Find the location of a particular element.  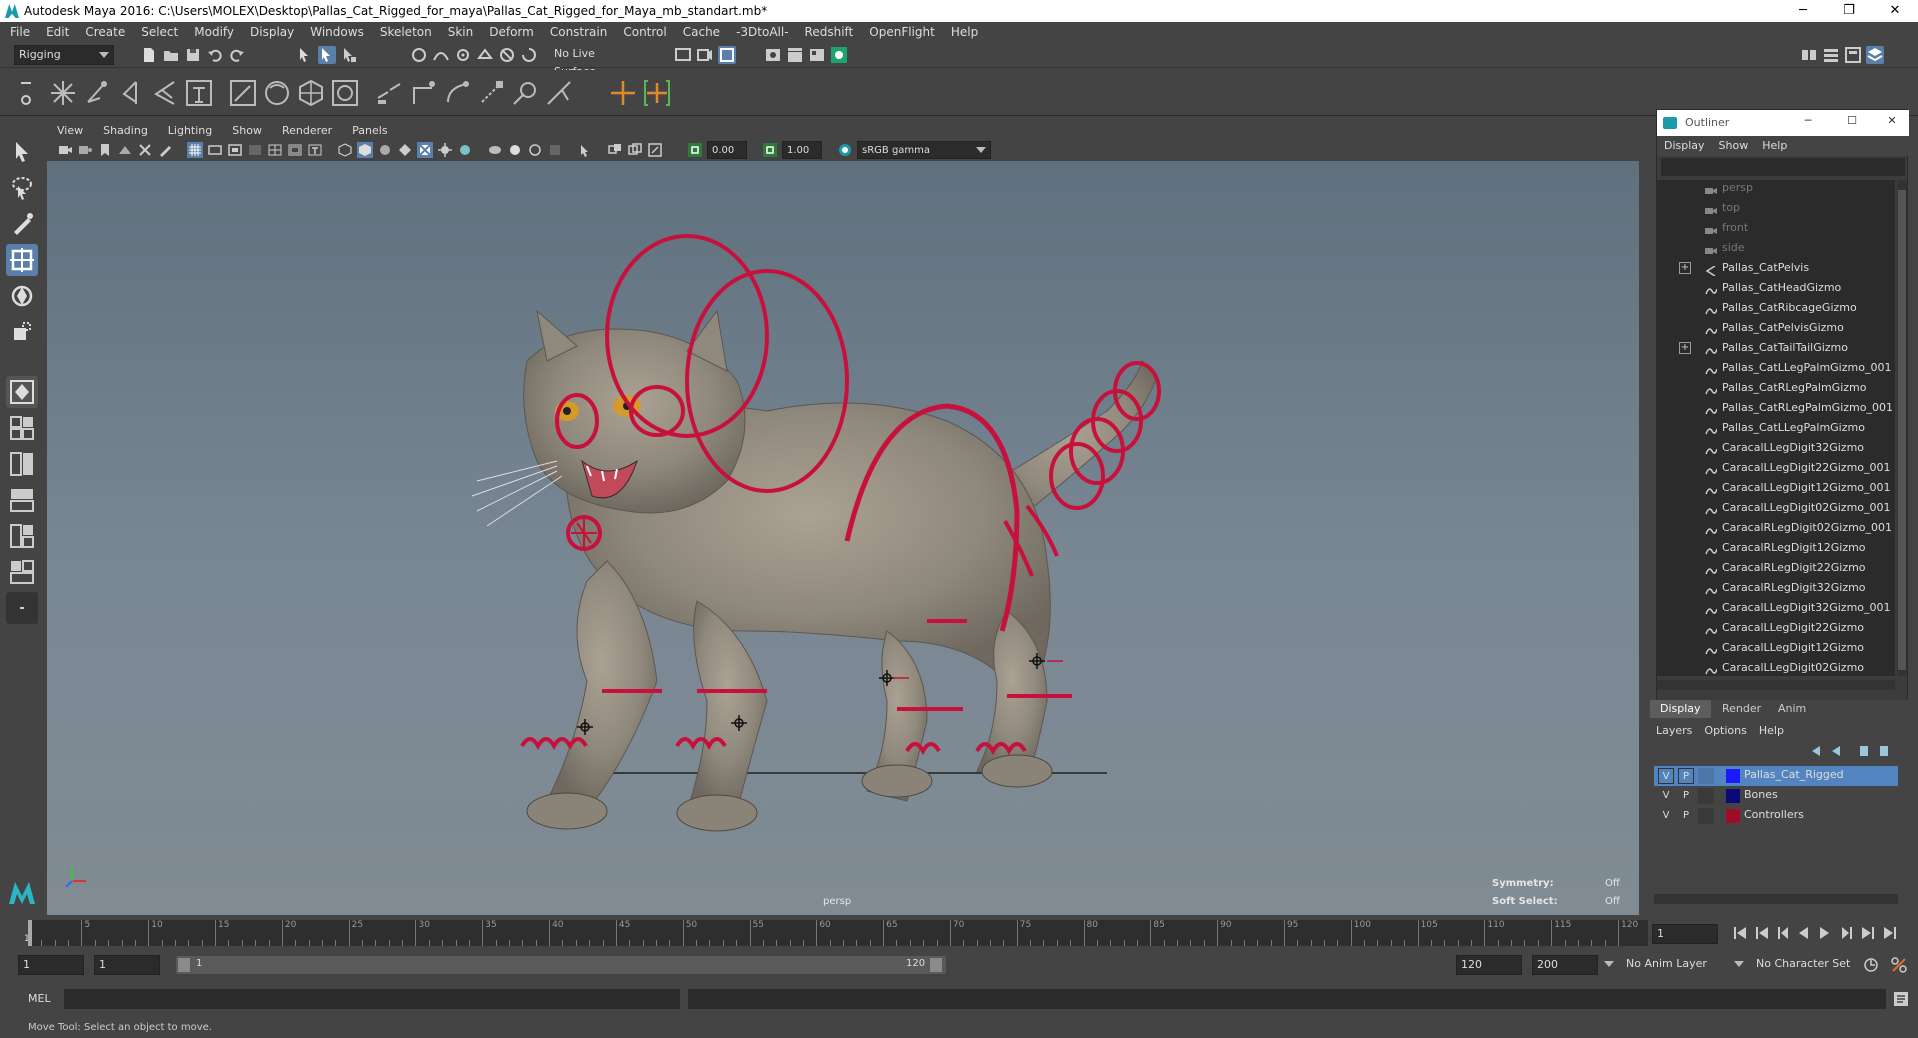

create-joints-icon is located at coordinates (63, 93).